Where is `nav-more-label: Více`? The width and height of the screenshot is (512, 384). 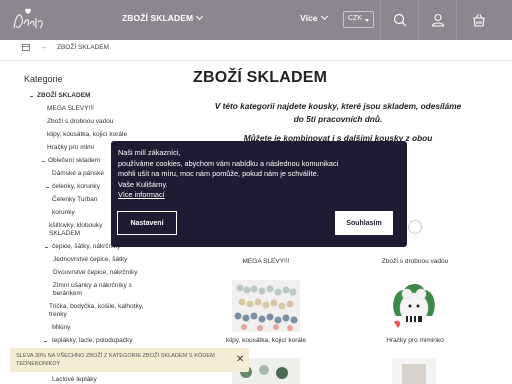 nav-more-label: Více is located at coordinates (309, 18).